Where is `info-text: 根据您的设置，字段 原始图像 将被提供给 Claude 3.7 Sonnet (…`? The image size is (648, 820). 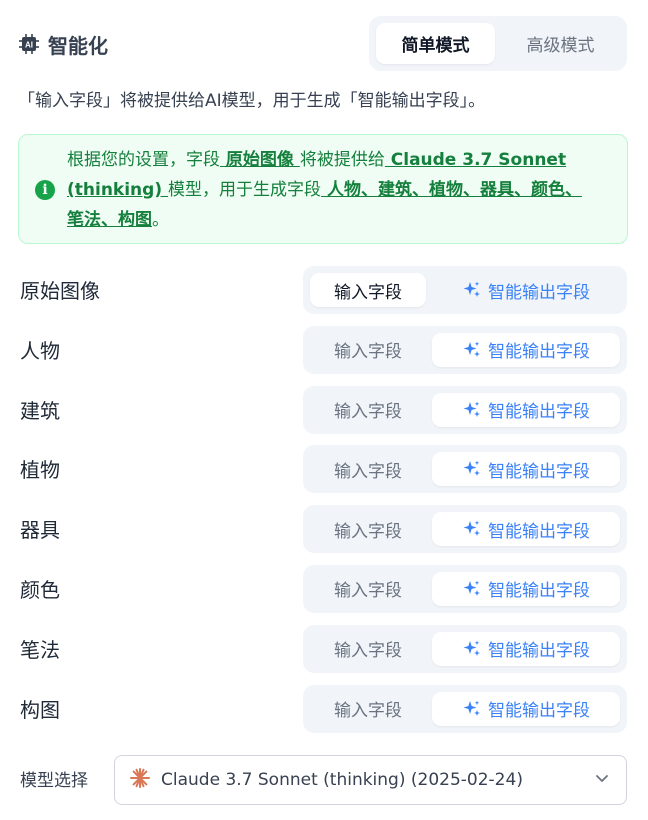
info-text: 根据您的设置，字段 原始图像 将被提供给 Claude 3.7 Sonnet (… is located at coordinates (327, 190).